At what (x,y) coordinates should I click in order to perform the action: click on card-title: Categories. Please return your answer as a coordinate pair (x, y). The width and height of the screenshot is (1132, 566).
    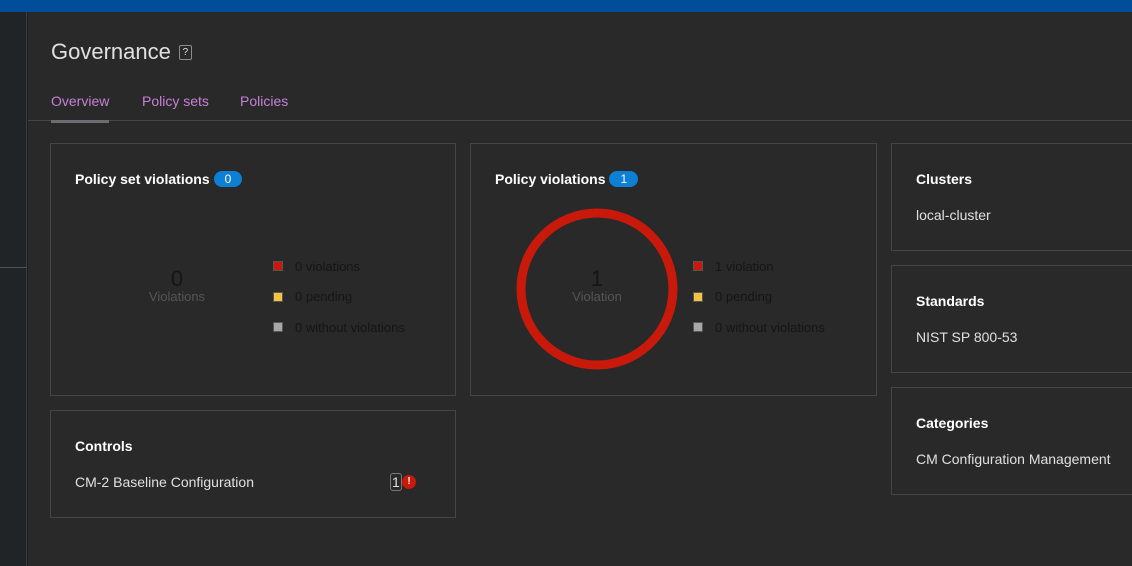
    Looking at the image, I should click on (952, 423).